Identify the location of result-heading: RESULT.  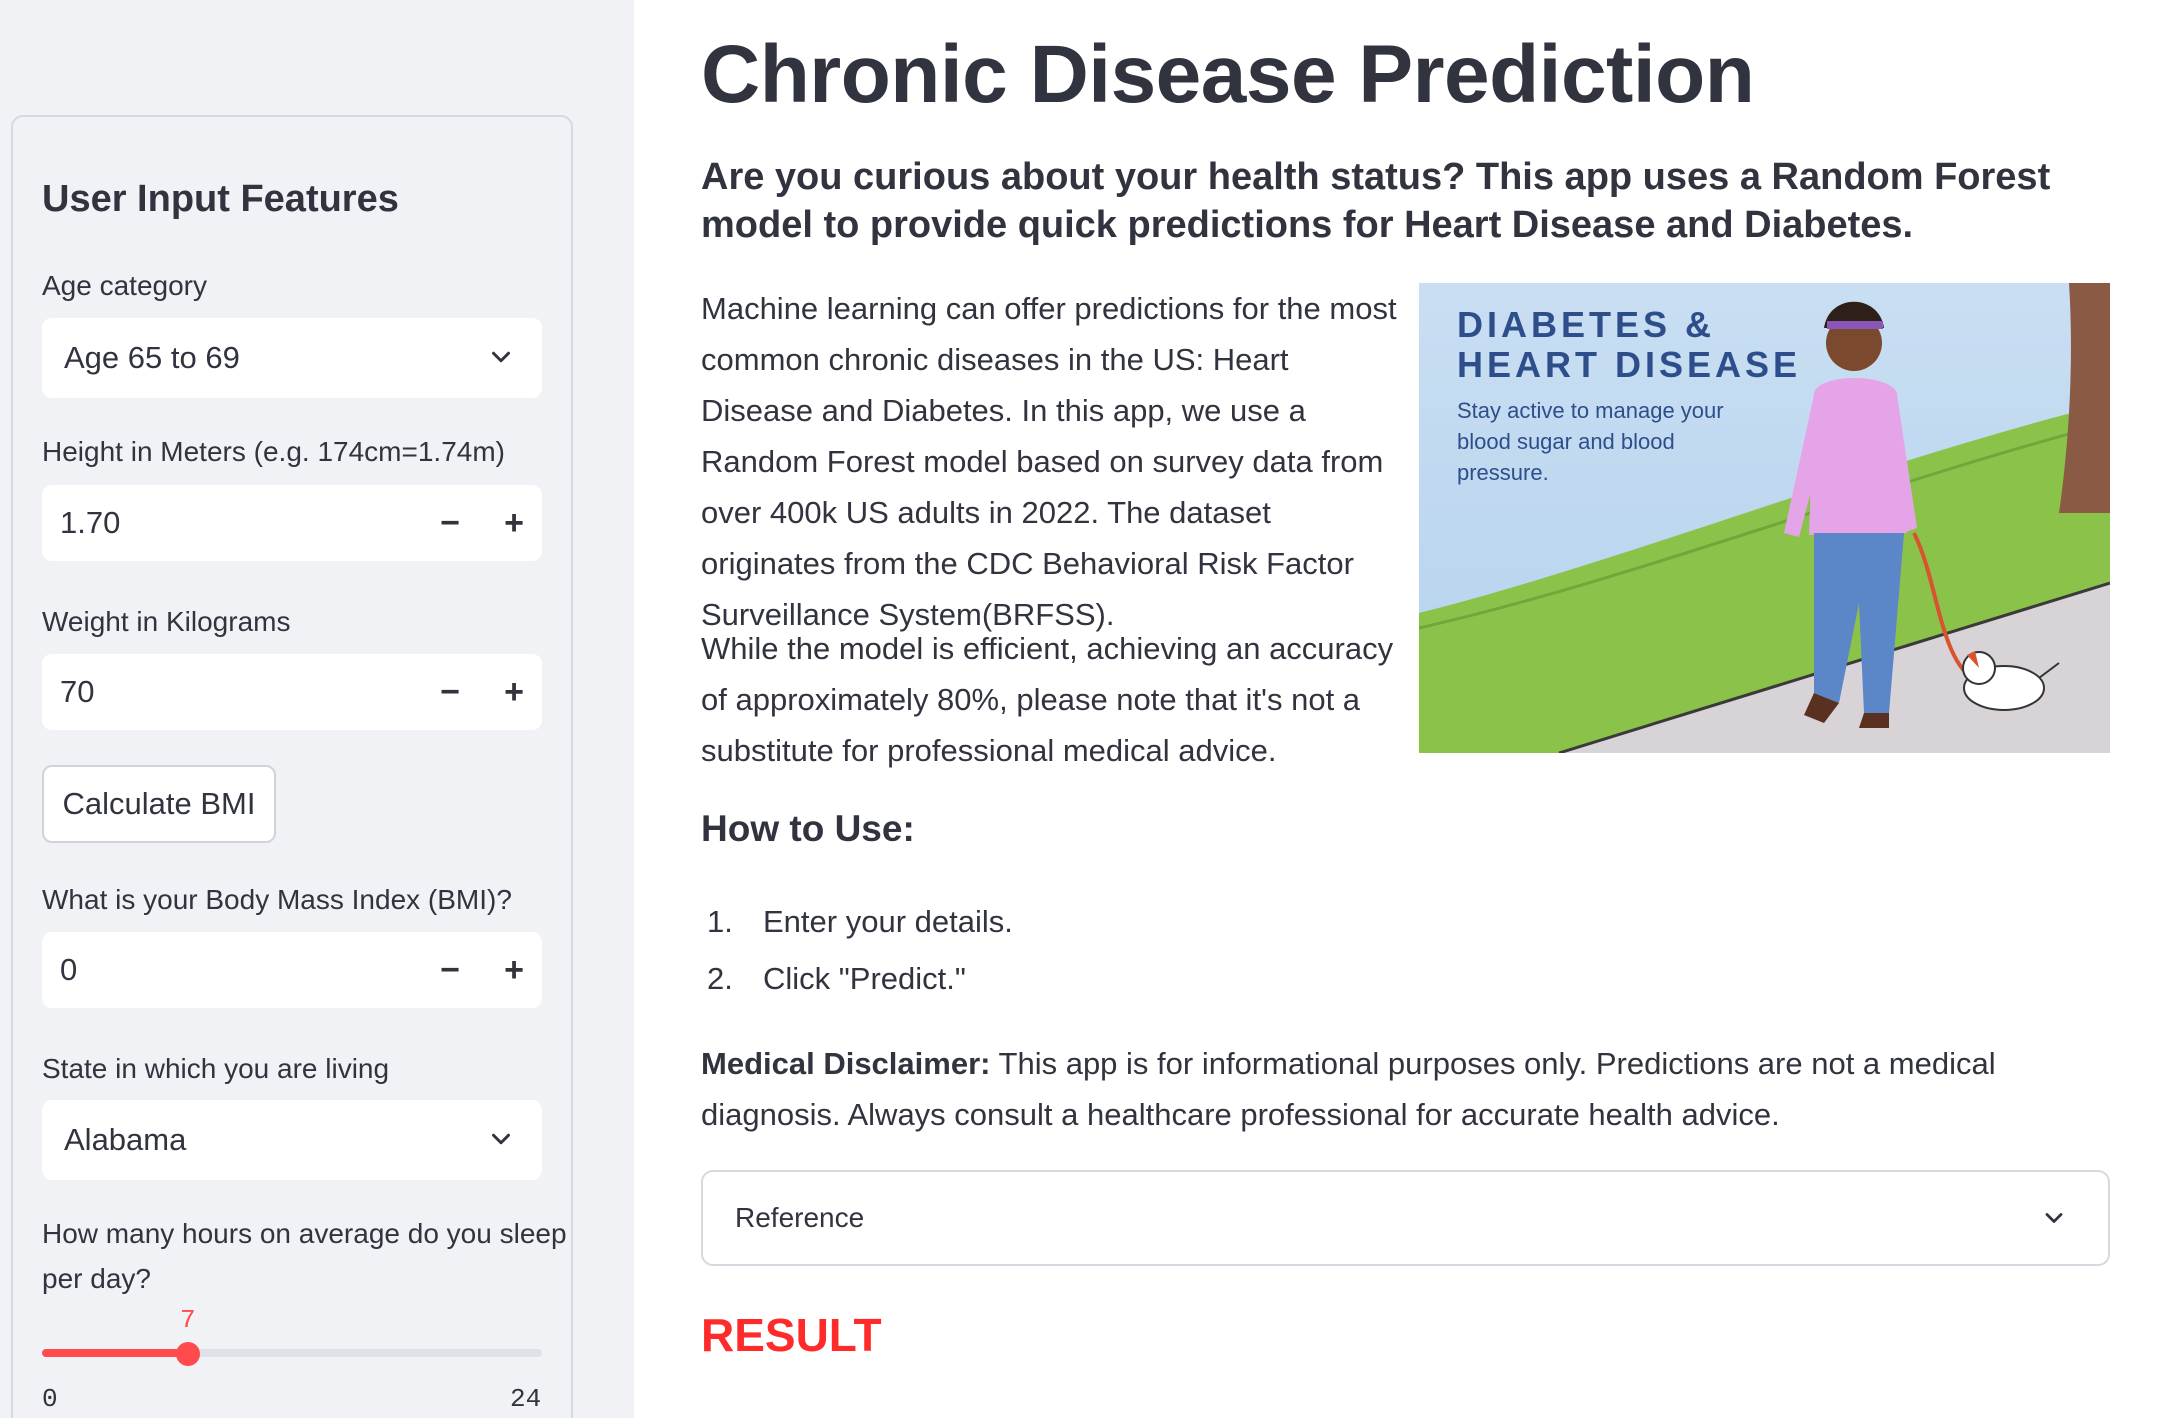
(791, 1335).